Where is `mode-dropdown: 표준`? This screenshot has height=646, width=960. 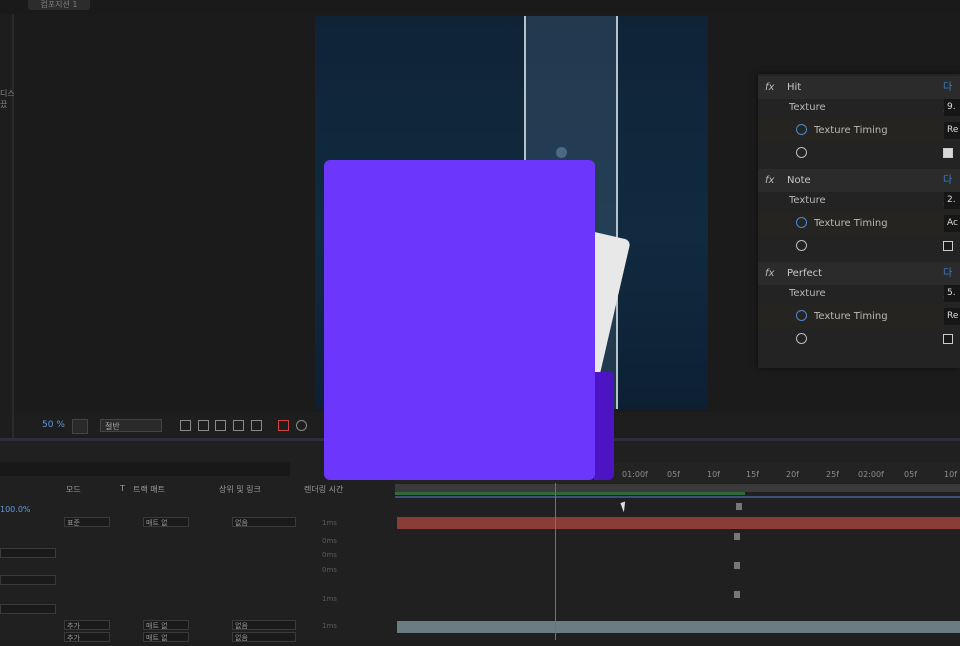
mode-dropdown: 표준 is located at coordinates (87, 522).